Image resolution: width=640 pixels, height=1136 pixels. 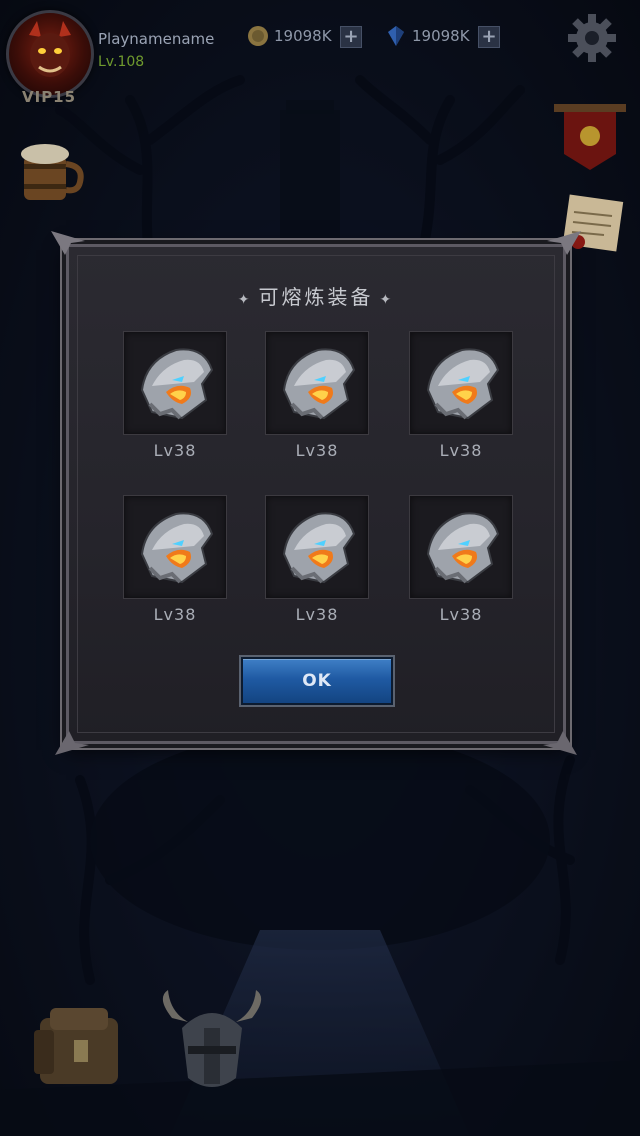 I want to click on horned-helmet-icon, so click(x=212, y=1043).